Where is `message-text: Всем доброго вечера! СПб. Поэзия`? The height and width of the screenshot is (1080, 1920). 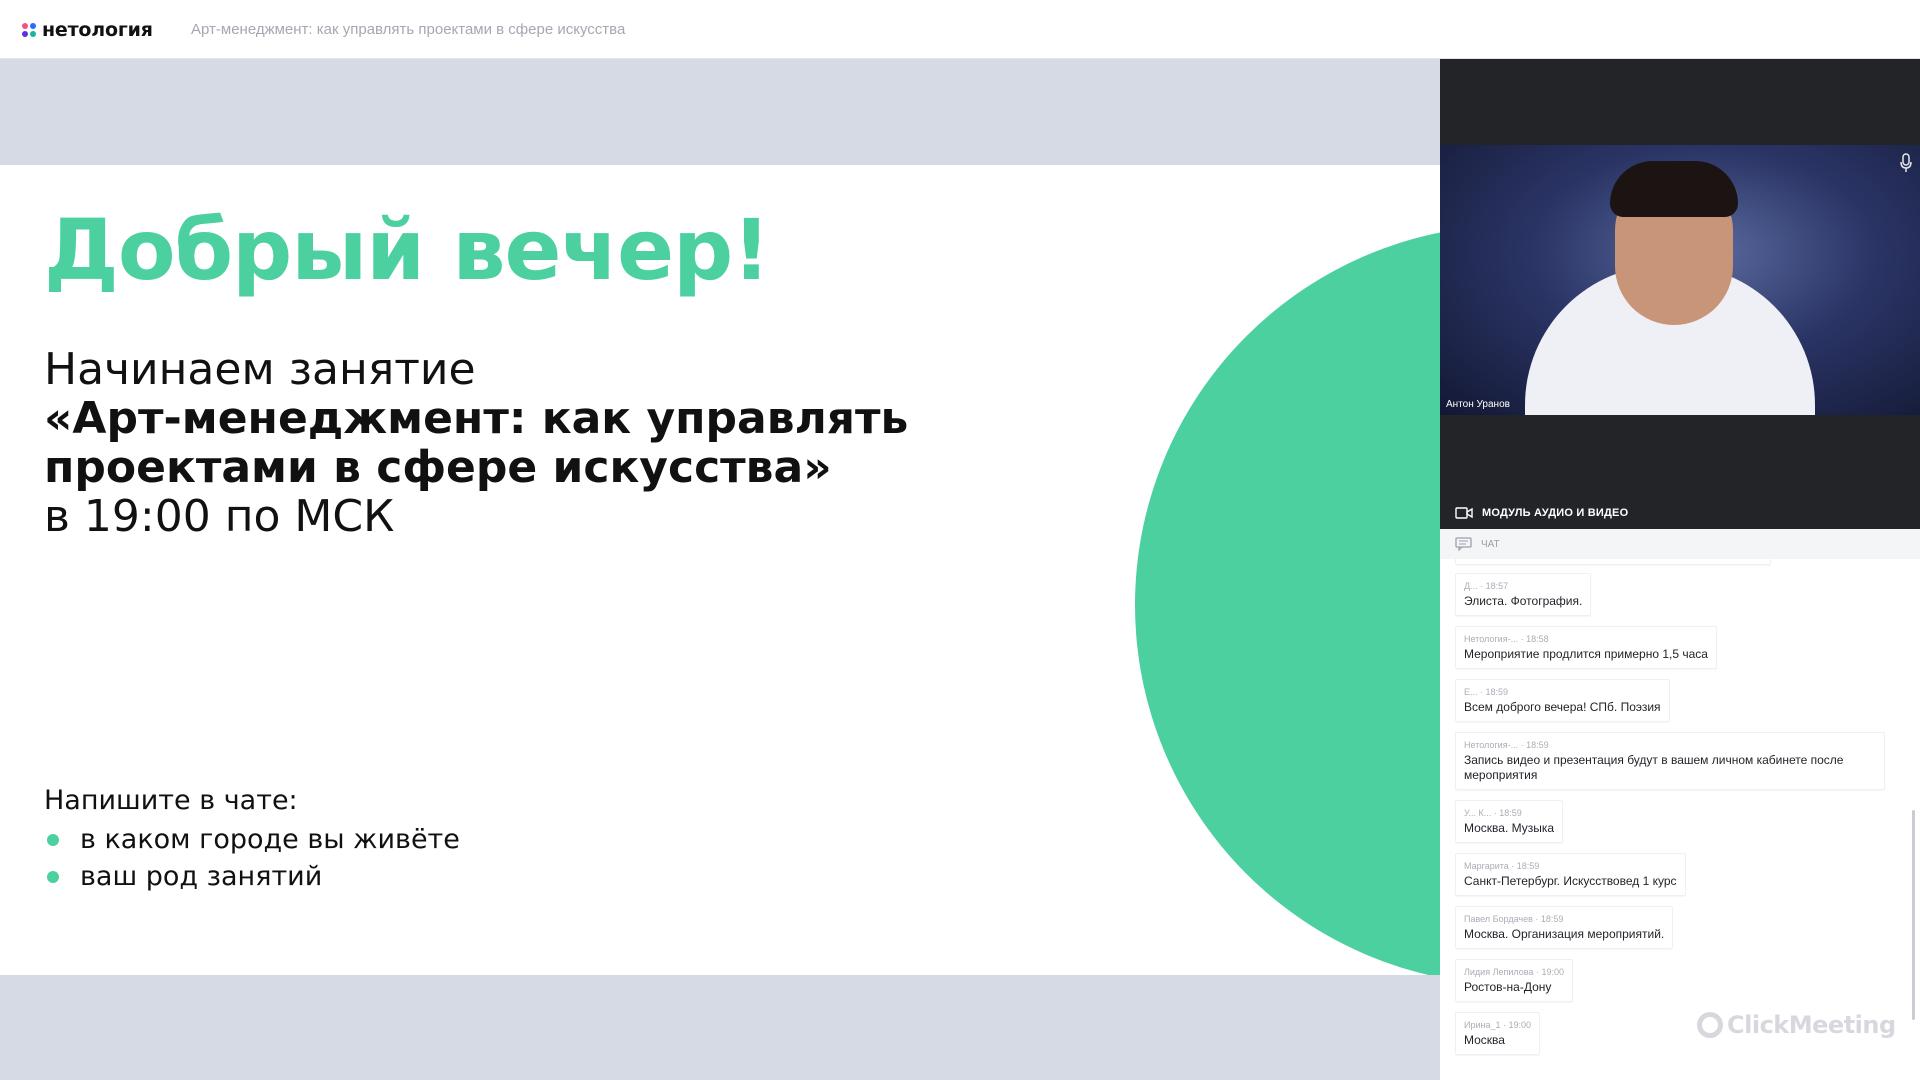 message-text: Всем доброго вечера! СПб. Поэзия is located at coordinates (1562, 707).